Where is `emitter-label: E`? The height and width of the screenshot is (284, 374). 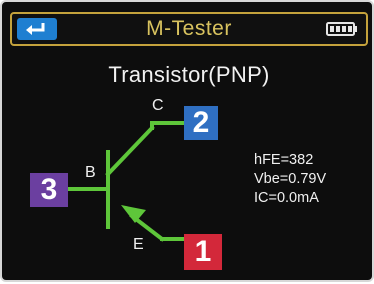 emitter-label: E is located at coordinates (138, 244).